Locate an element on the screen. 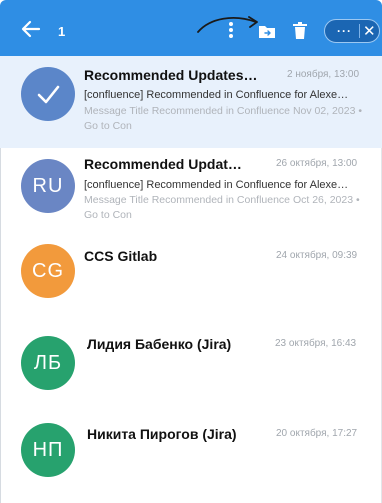 The height and width of the screenshot is (503, 382). more-actions-pill: ··· ✕ is located at coordinates (352, 31).